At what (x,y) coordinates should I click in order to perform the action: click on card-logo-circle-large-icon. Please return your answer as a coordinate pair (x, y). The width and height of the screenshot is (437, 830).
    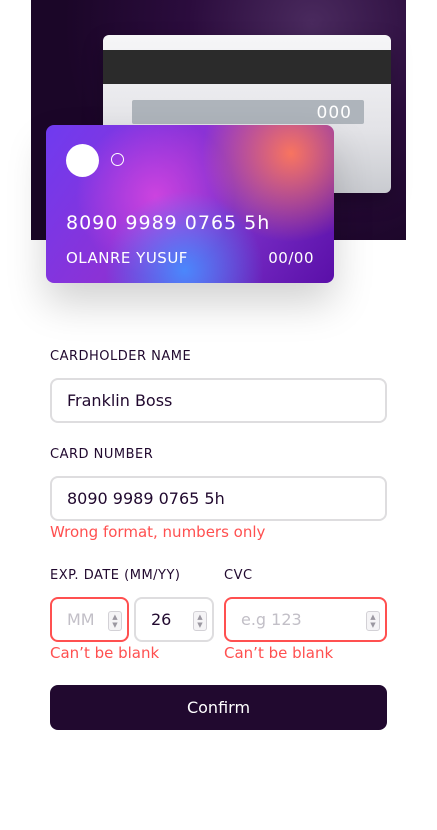
    Looking at the image, I should click on (82, 160).